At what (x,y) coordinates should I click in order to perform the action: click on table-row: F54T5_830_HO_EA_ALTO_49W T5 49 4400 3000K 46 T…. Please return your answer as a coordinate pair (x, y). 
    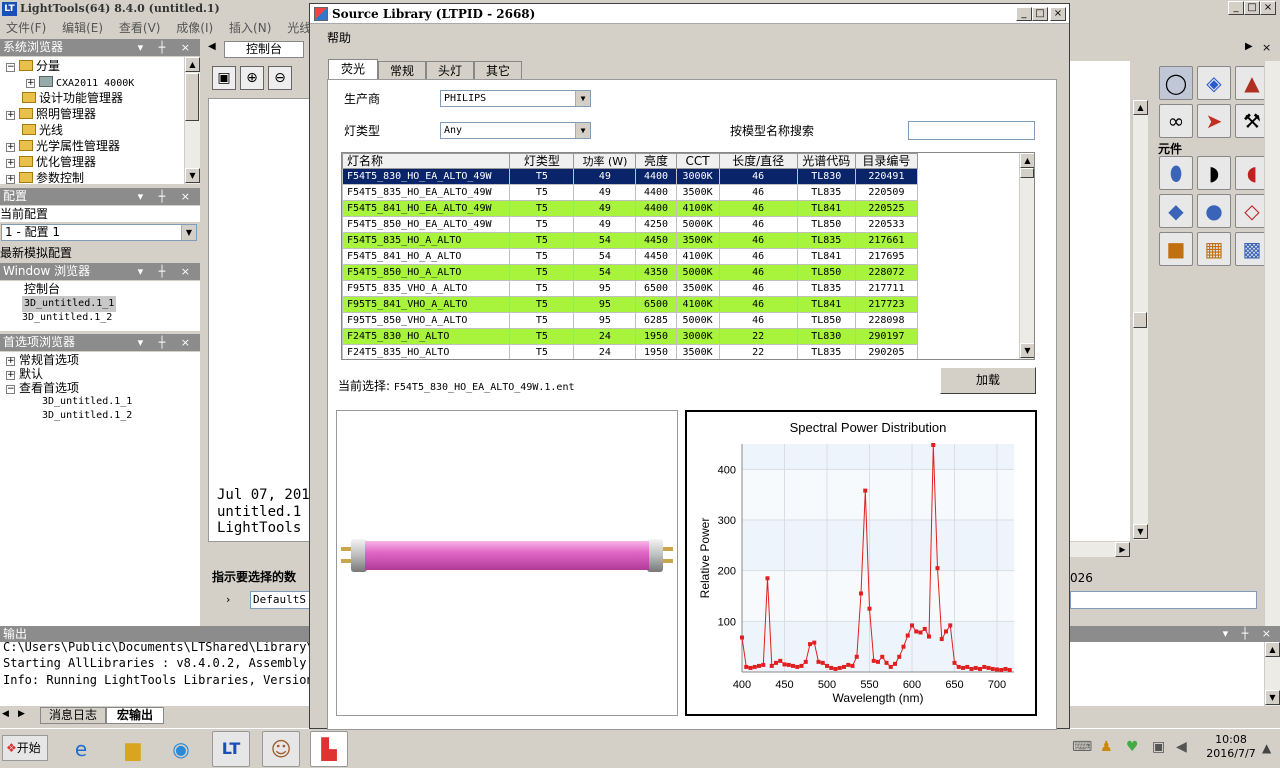
    Looking at the image, I should click on (630, 176).